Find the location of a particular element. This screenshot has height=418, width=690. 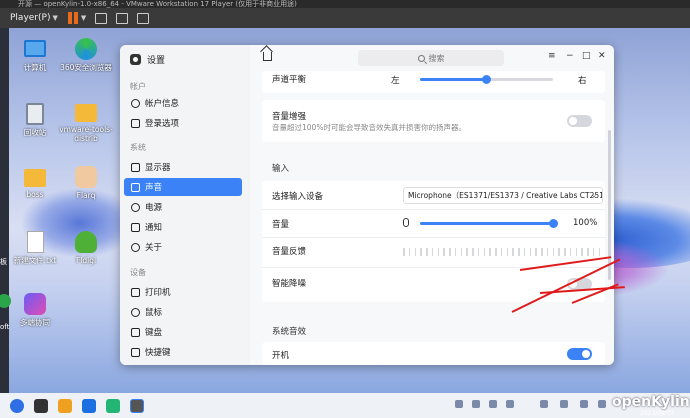

software-store-icon is located at coordinates (113, 405).